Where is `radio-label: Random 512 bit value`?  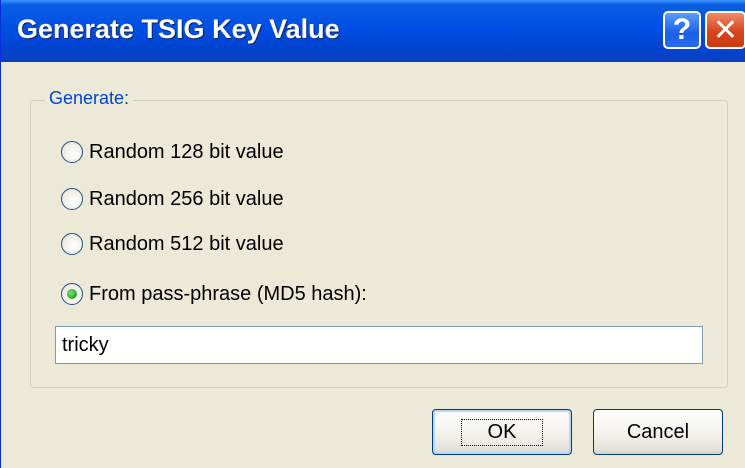 radio-label: Random 512 bit value is located at coordinates (186, 243).